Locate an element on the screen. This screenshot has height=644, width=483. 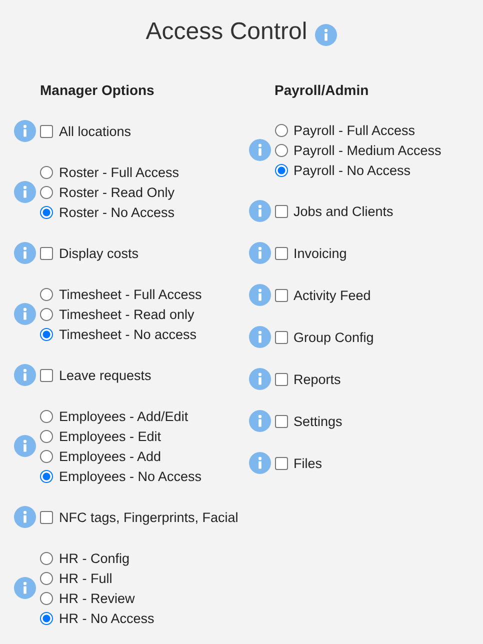
option-label: NFC tags, Fingerprints, Facial is located at coordinates (148, 517).